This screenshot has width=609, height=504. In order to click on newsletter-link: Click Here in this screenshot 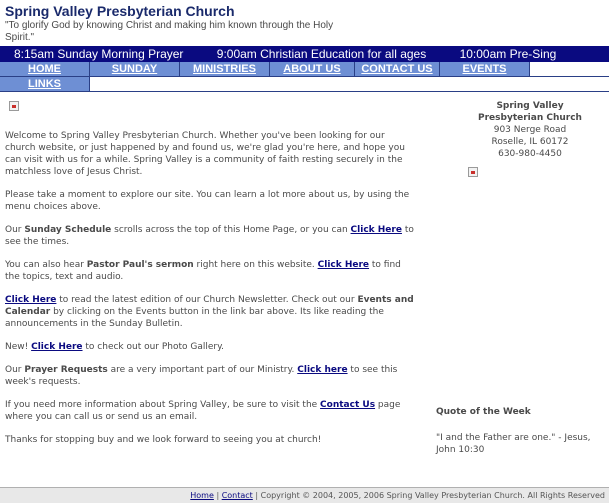, I will do `click(30, 300)`.